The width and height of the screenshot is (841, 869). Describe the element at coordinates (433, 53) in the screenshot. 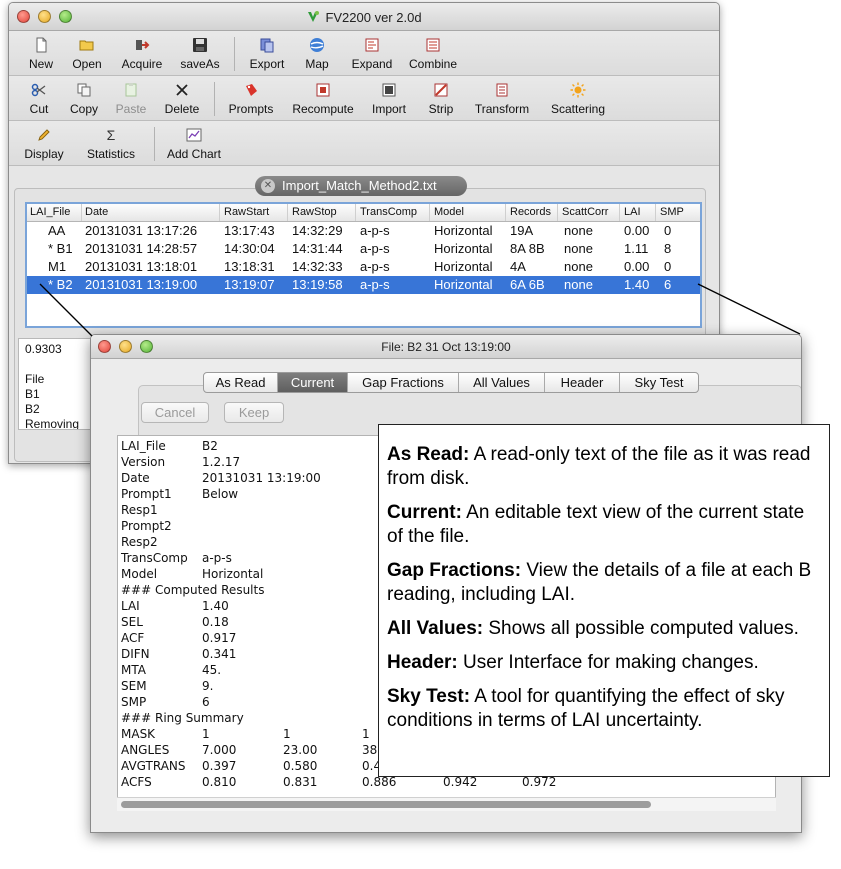

I see `combine-button: Combine` at that location.